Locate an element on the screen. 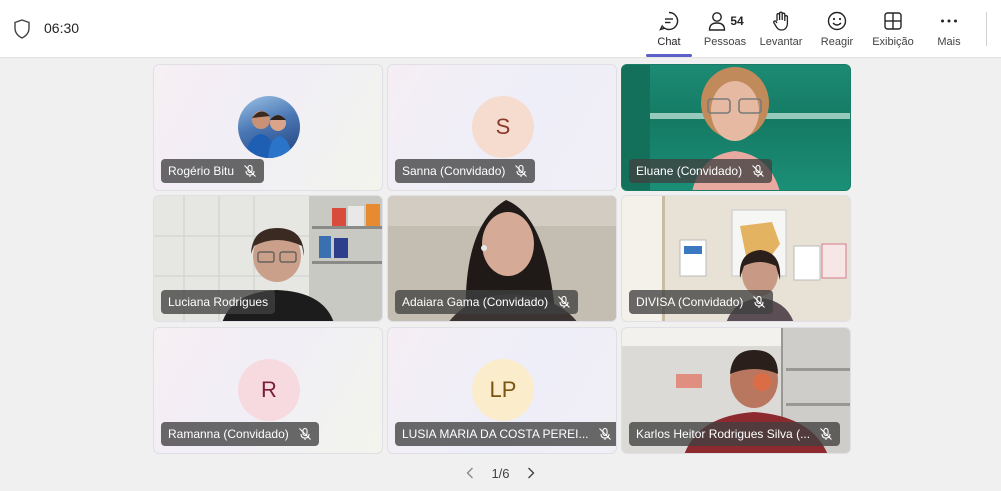 The image size is (1001, 491). chevron-right-icon is located at coordinates (531, 473).